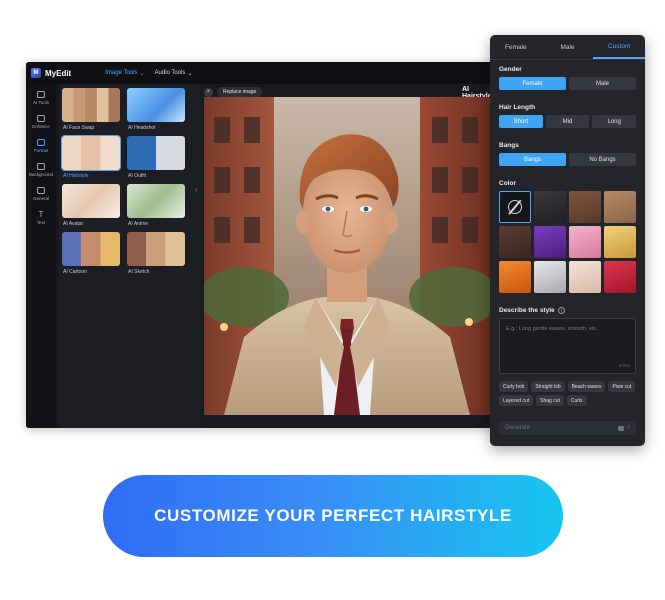  I want to click on length-option-short: Short, so click(521, 121).